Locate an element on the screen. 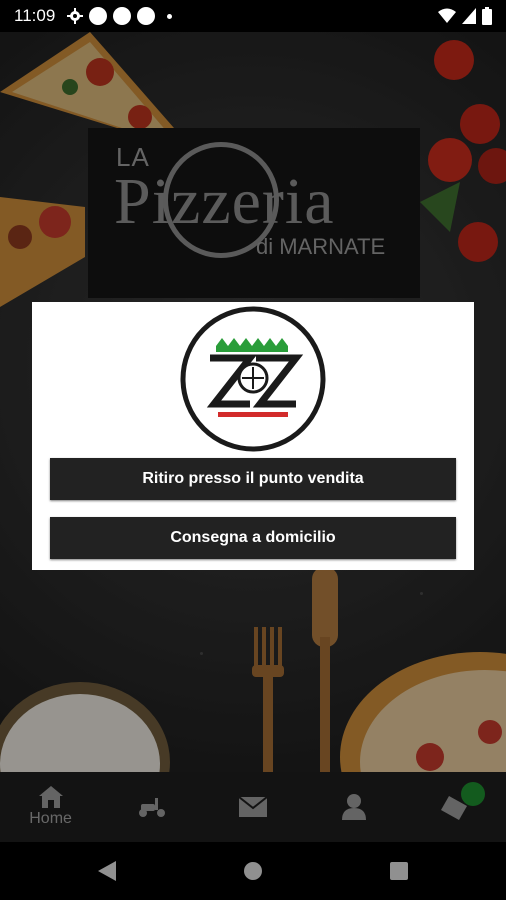 This screenshot has height=900, width=506. pizzeria-emblem-icon is located at coordinates (253, 379).